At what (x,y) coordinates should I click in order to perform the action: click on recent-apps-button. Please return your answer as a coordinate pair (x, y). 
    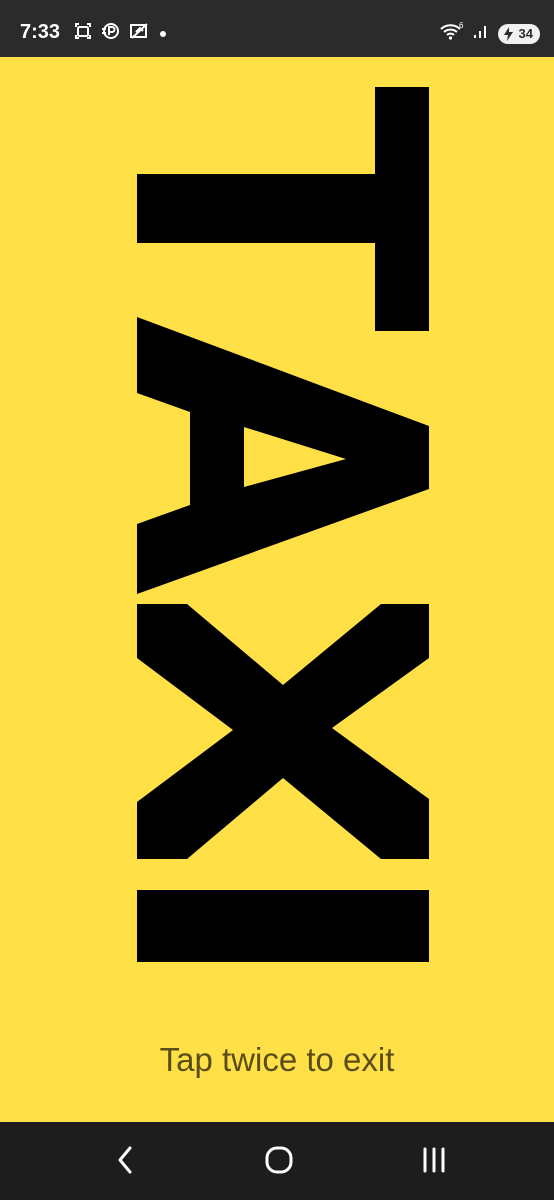
    Looking at the image, I should click on (434, 1162).